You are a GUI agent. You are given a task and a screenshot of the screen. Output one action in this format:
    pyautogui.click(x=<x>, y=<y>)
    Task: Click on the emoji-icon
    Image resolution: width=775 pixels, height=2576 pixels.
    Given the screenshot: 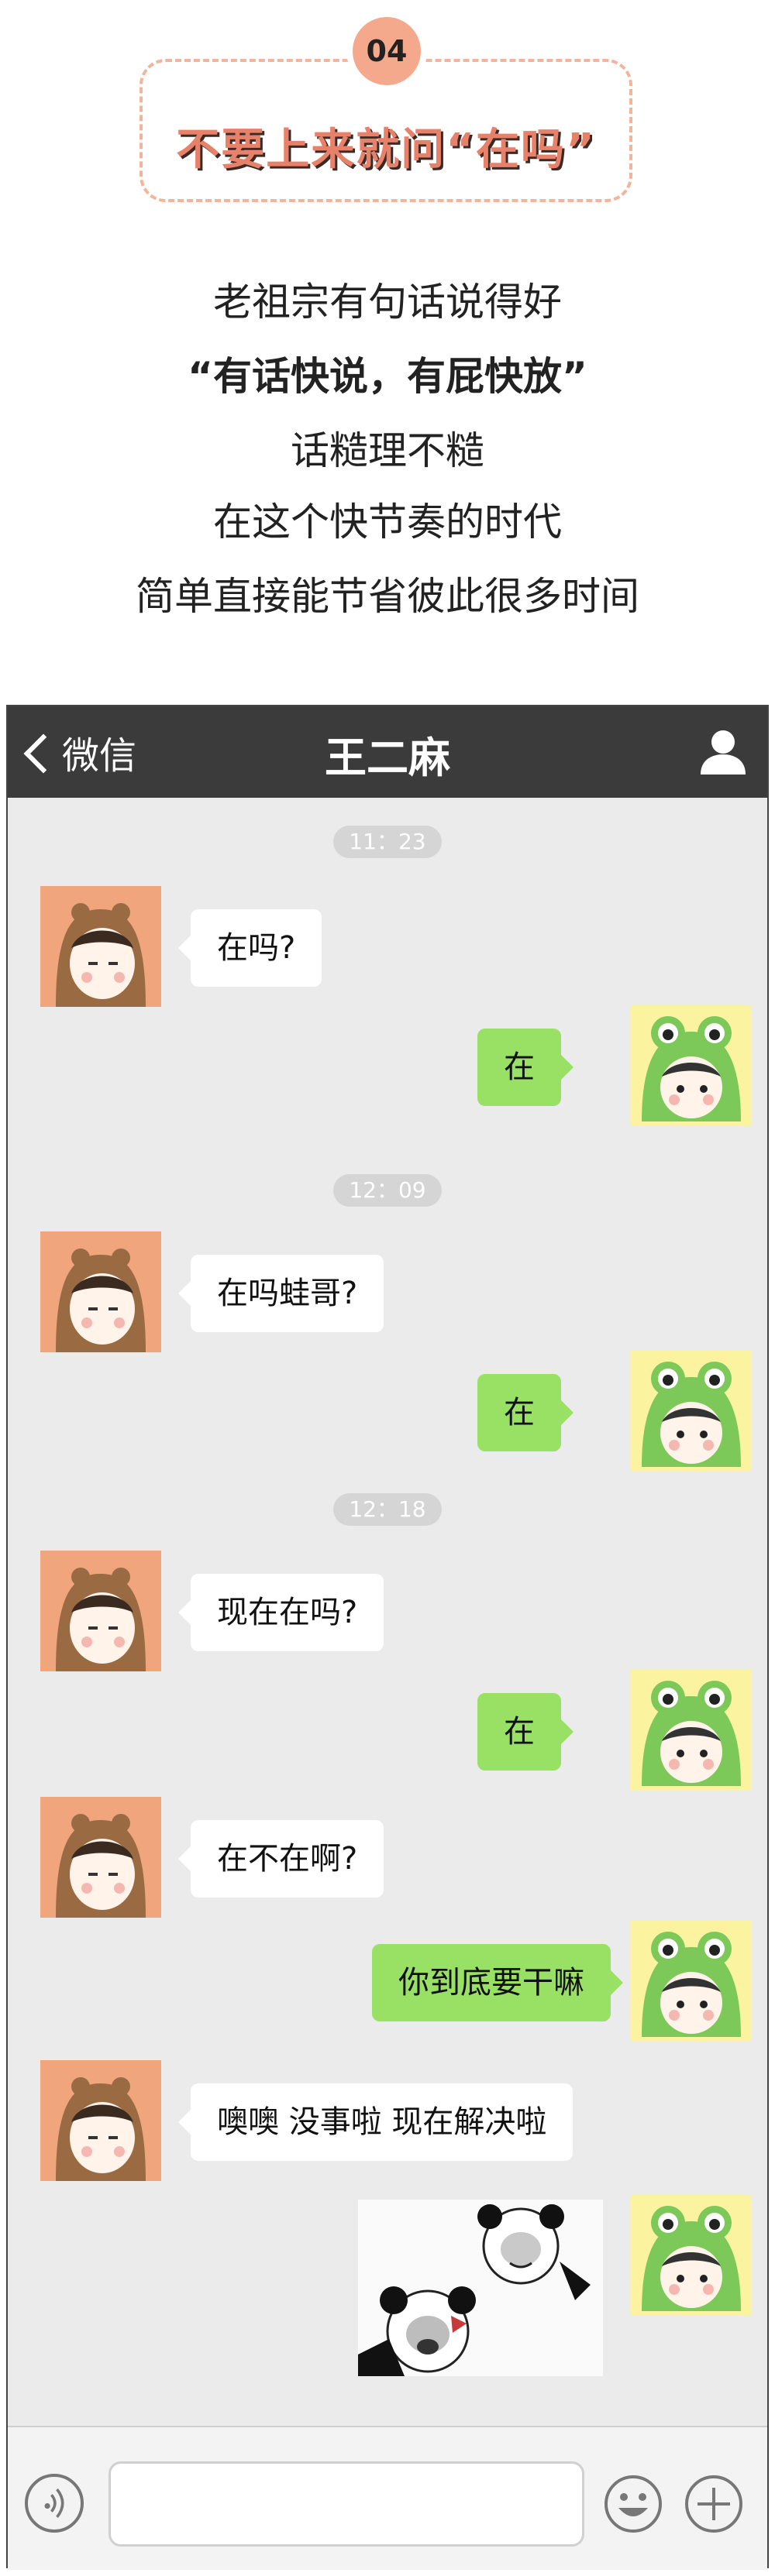 What is the action you would take?
    pyautogui.click(x=633, y=2504)
    